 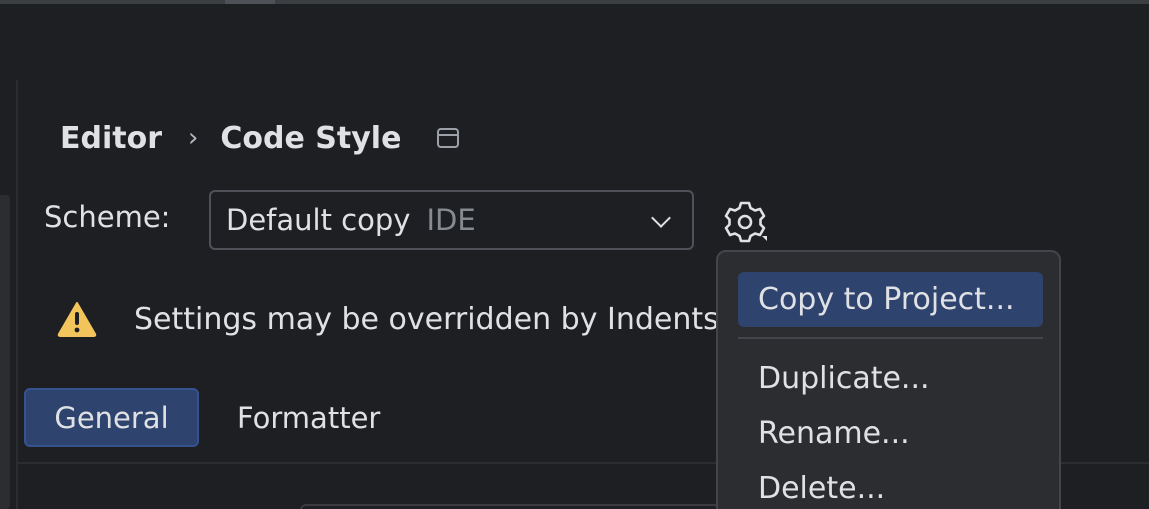 What do you see at coordinates (5, 352) in the screenshot?
I see `left-scrollbar` at bounding box center [5, 352].